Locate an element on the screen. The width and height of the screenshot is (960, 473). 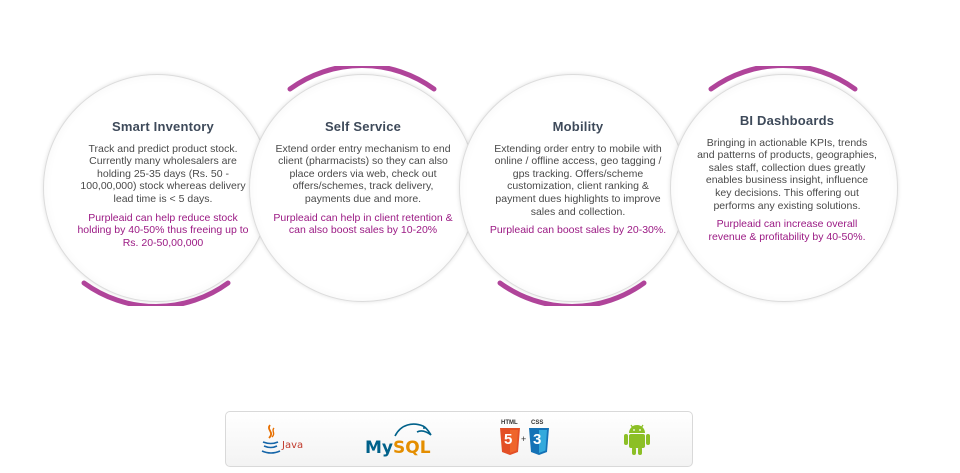
css3-label: CSS is located at coordinates (537, 423).